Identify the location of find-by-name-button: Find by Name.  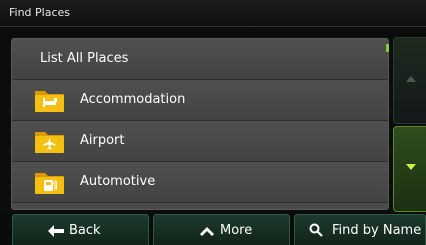
(360, 229).